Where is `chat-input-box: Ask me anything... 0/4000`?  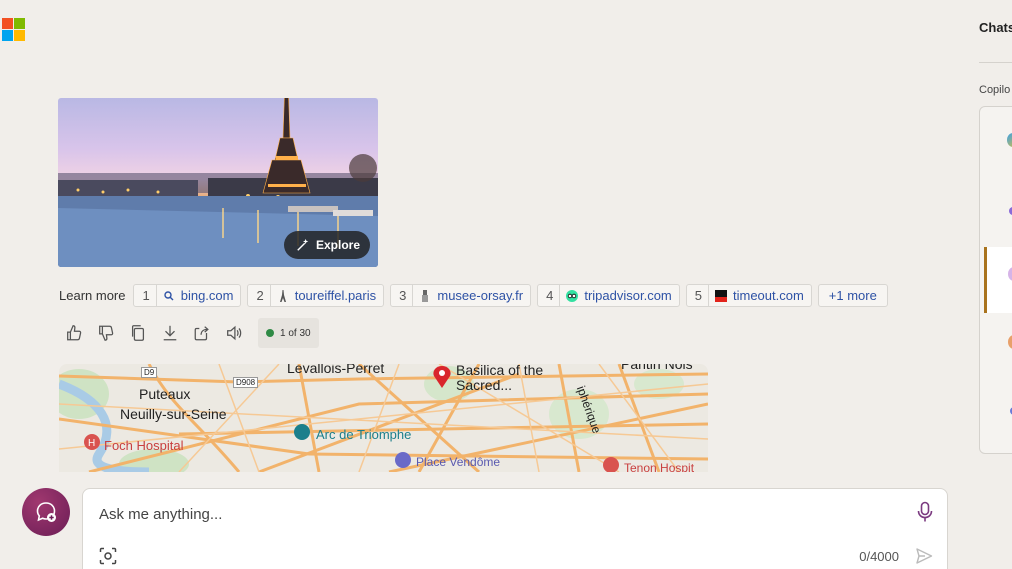 chat-input-box: Ask me anything... 0/4000 is located at coordinates (515, 528).